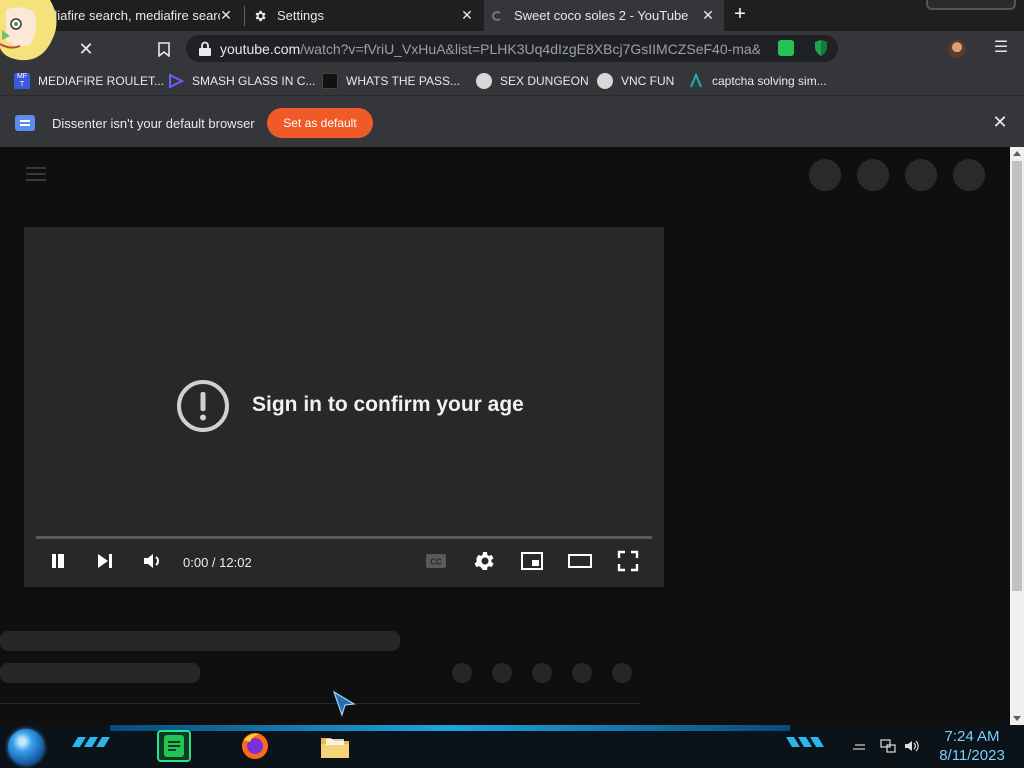  I want to click on pause-button, so click(59, 561).